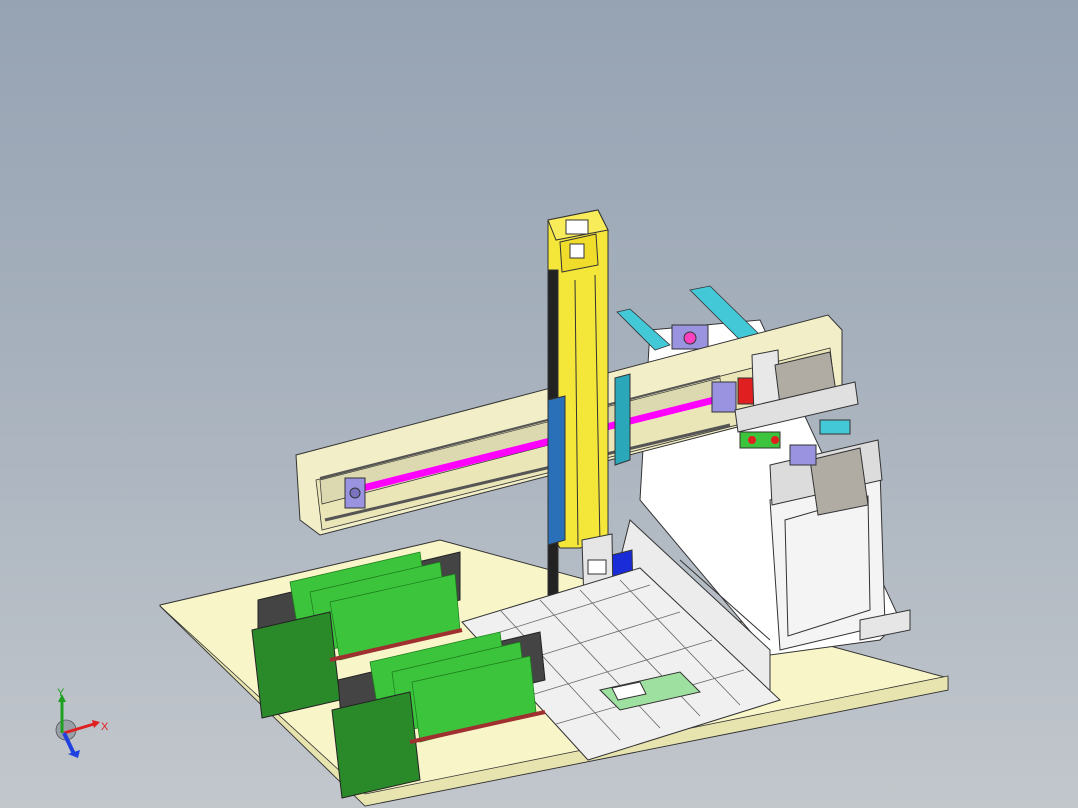 This screenshot has width=1078, height=808. What do you see at coordinates (355, 493) in the screenshot?
I see `bearing-block-left` at bounding box center [355, 493].